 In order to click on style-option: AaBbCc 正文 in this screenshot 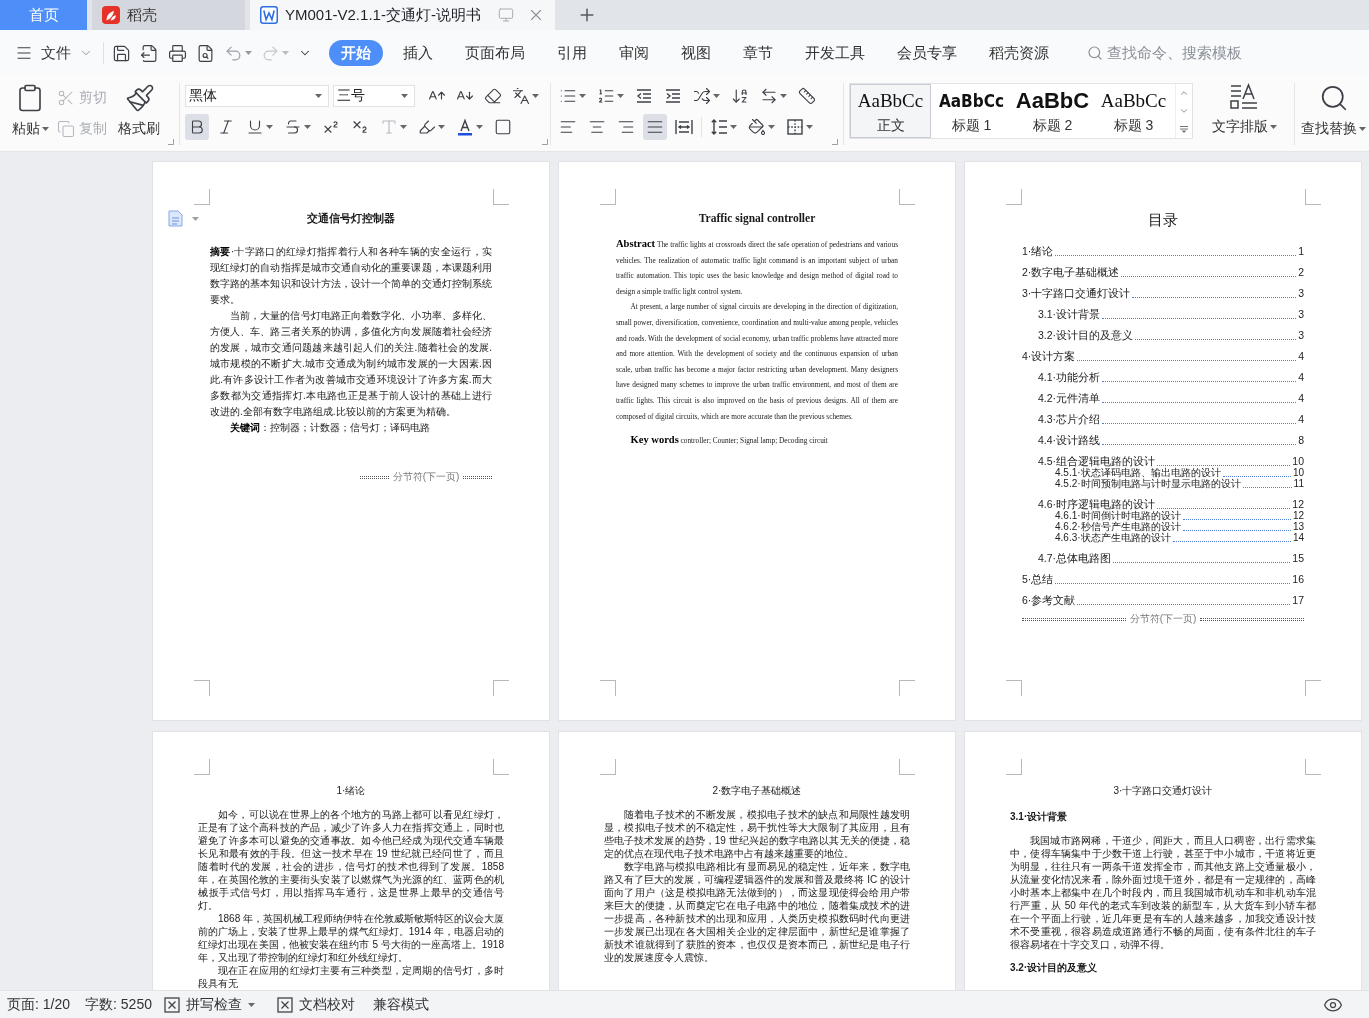, I will do `click(890, 111)`.